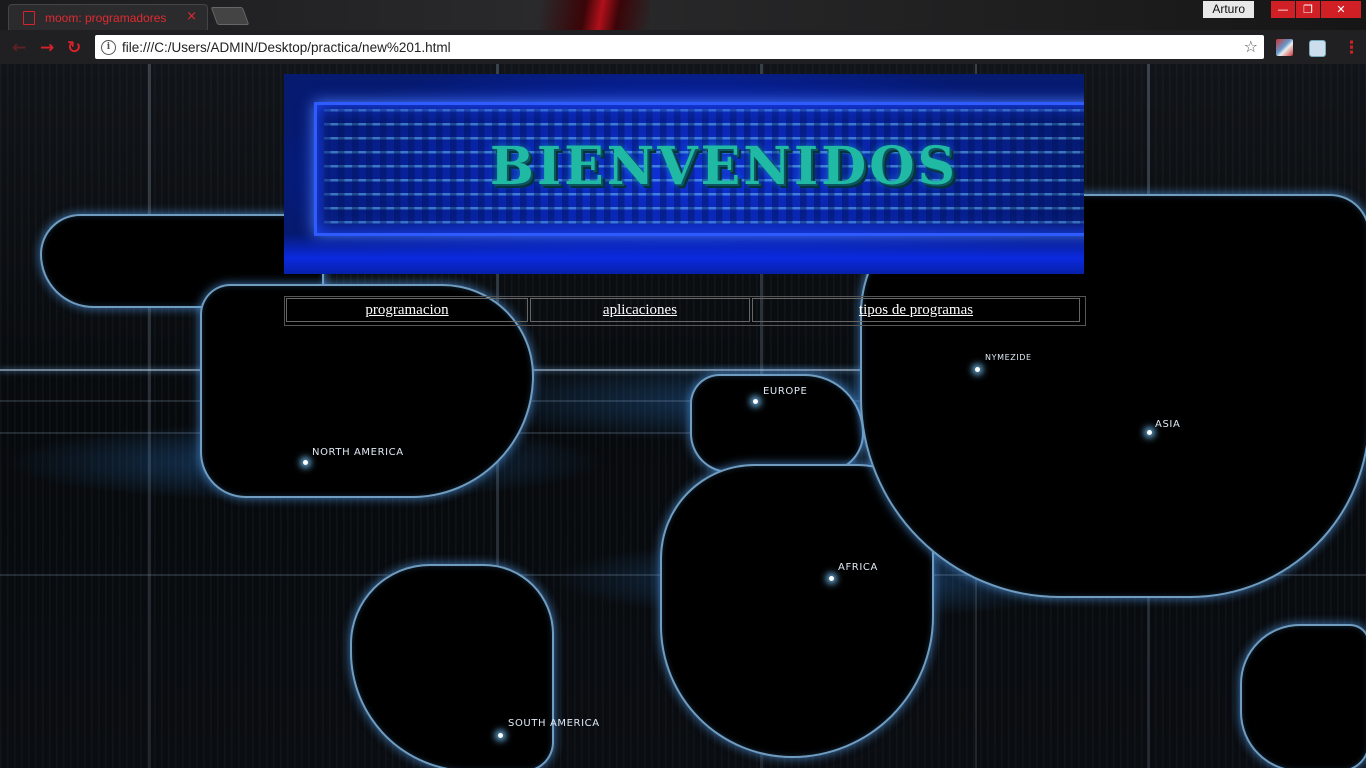  I want to click on grid-line, so click(149, 416).